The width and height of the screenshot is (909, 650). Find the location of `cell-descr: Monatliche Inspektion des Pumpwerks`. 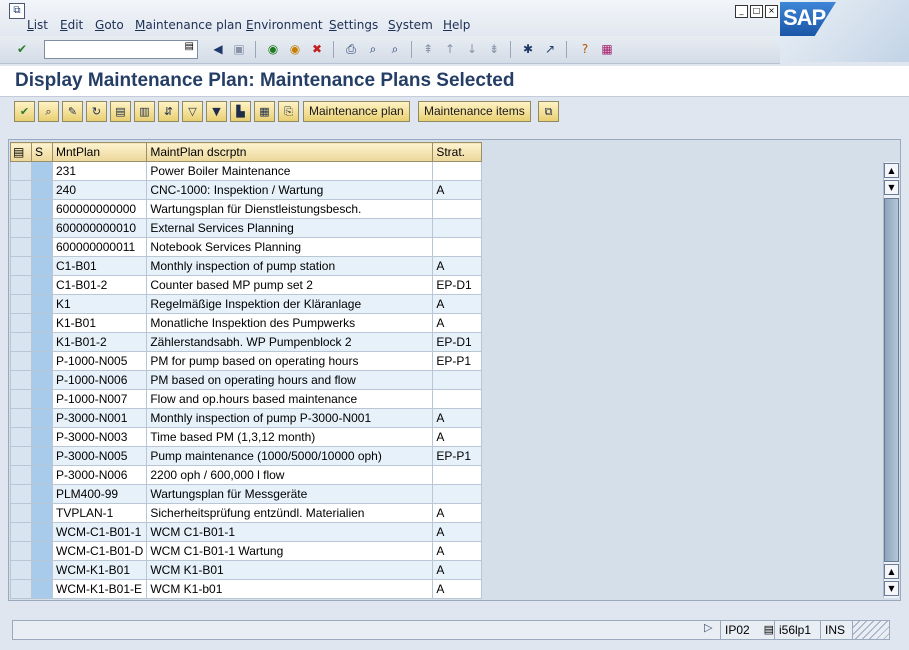

cell-descr: Monatliche Inspektion des Pumpwerks is located at coordinates (290, 323).